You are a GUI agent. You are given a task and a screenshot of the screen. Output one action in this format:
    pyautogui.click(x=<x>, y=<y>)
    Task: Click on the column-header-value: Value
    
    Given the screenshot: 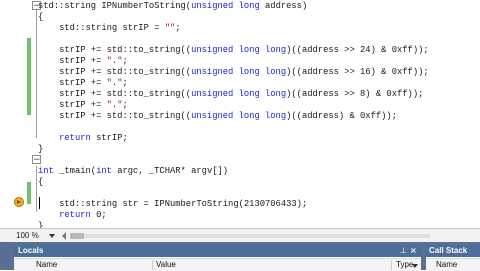 What is the action you would take?
    pyautogui.click(x=166, y=265)
    